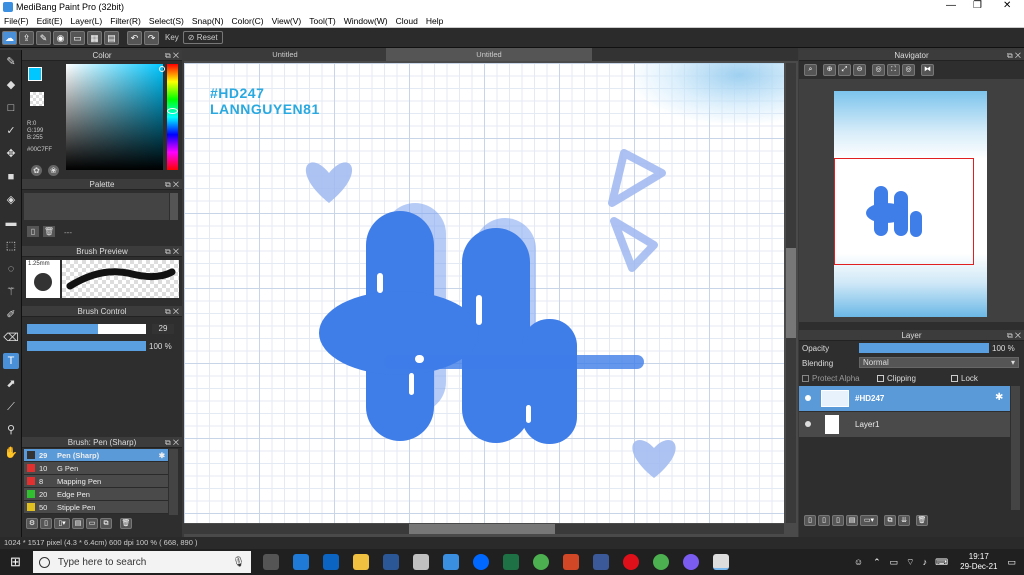 The image size is (1024, 575). What do you see at coordinates (1011, 562) in the screenshot?
I see `notification-icon: ▭` at bounding box center [1011, 562].